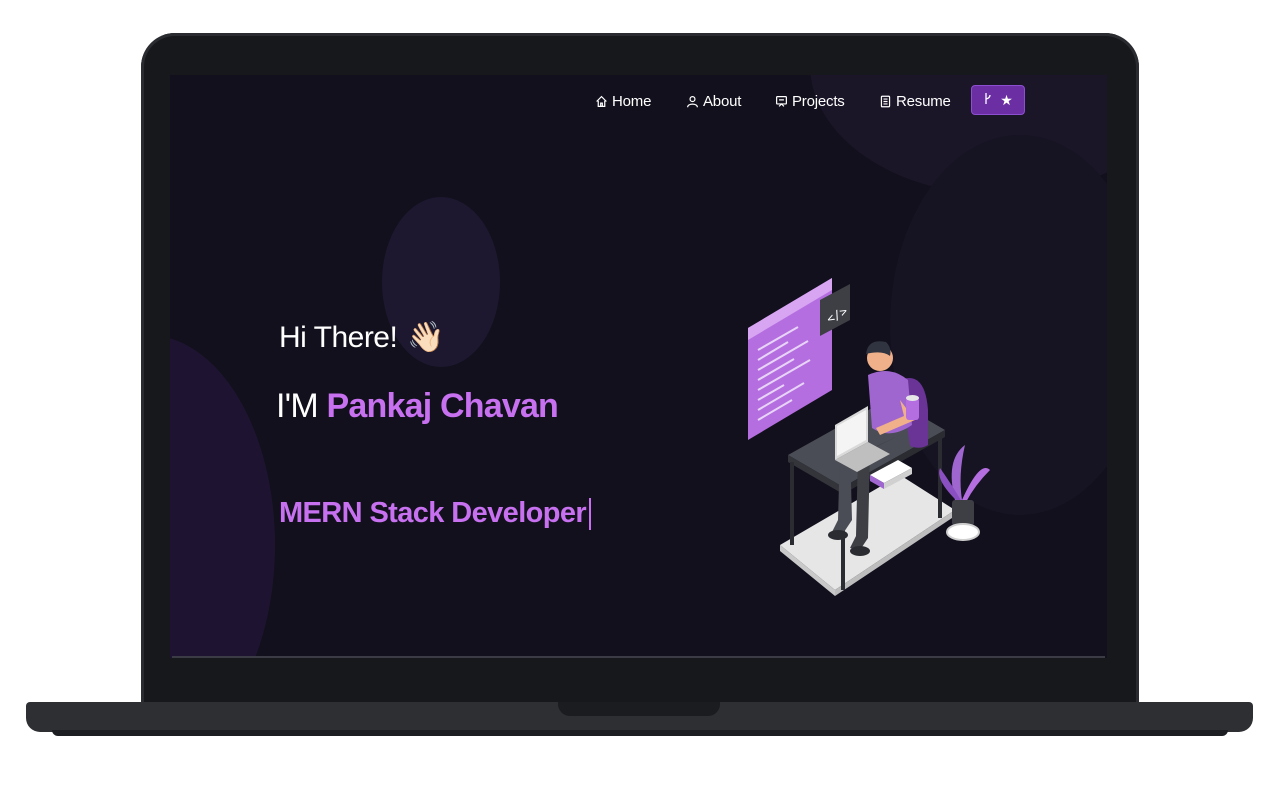 The width and height of the screenshot is (1280, 785). What do you see at coordinates (338, 337) in the screenshot?
I see `greeting-text: Hi There!` at bounding box center [338, 337].